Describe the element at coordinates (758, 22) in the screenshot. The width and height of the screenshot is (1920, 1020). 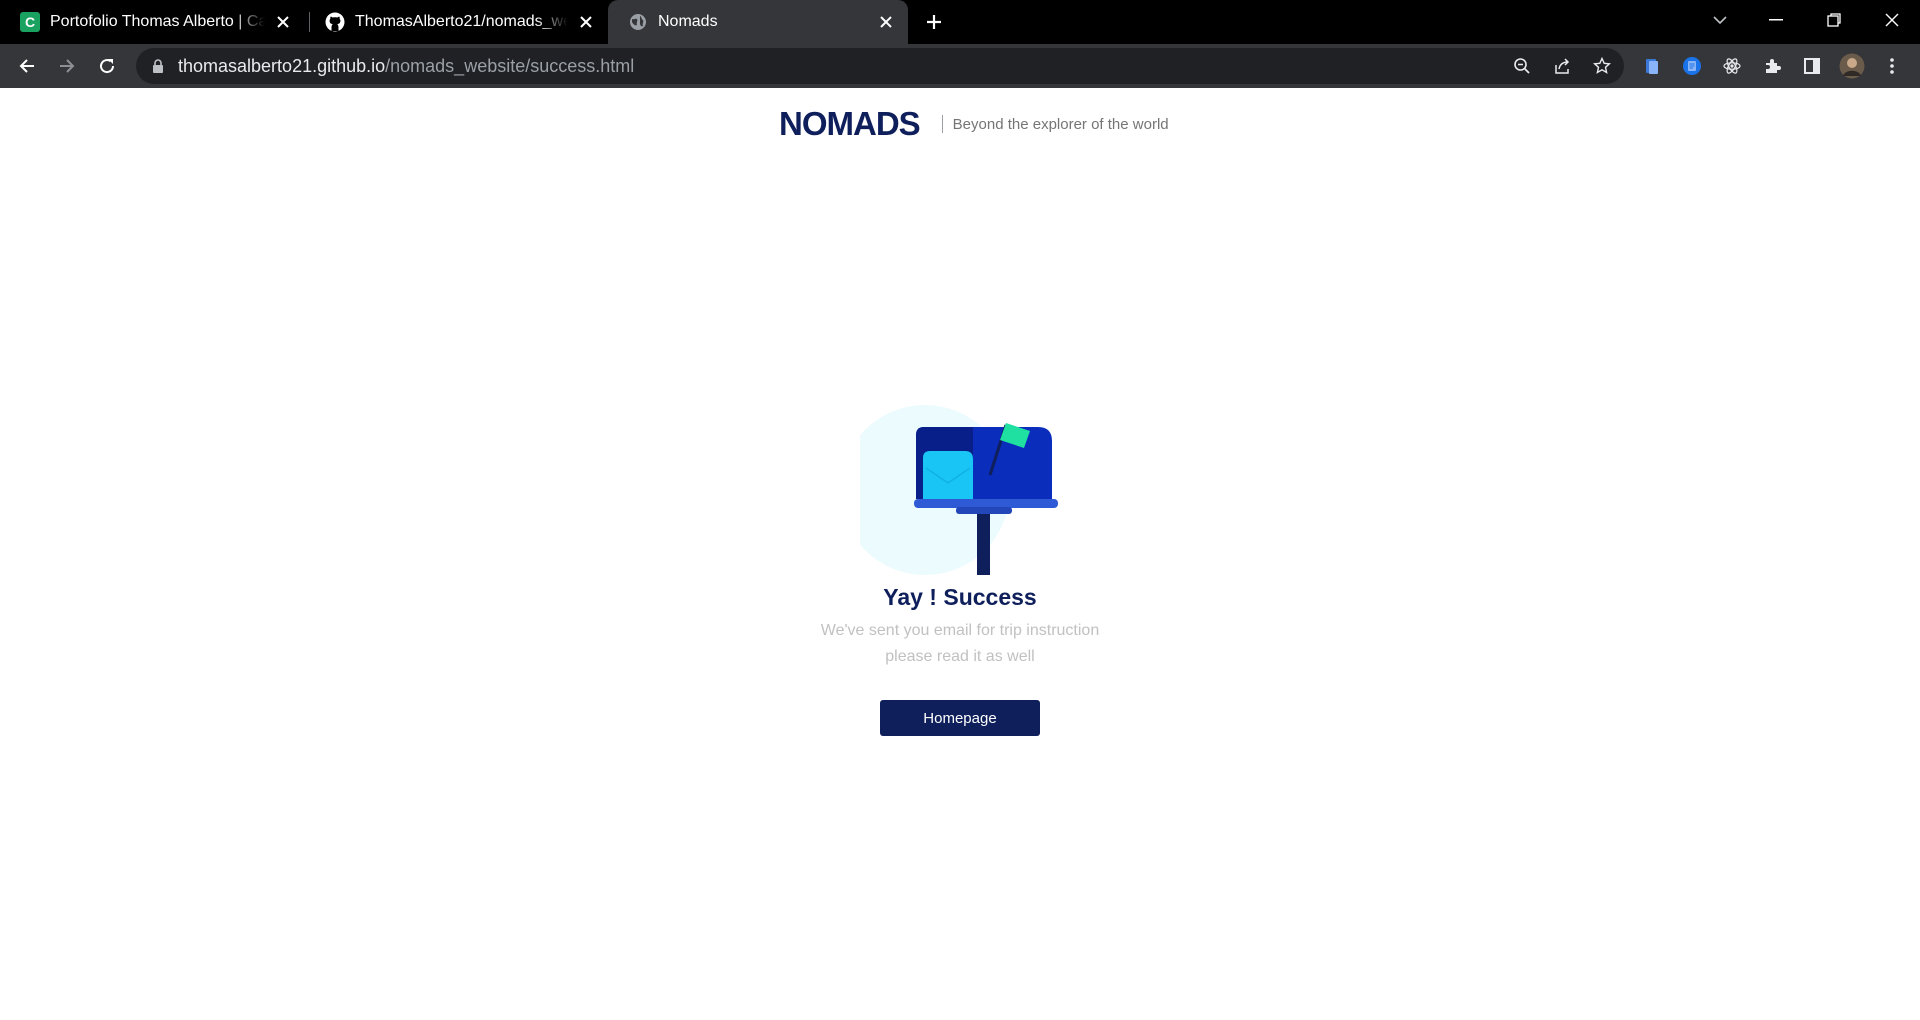
I see `tab-nomads: Nomads` at that location.